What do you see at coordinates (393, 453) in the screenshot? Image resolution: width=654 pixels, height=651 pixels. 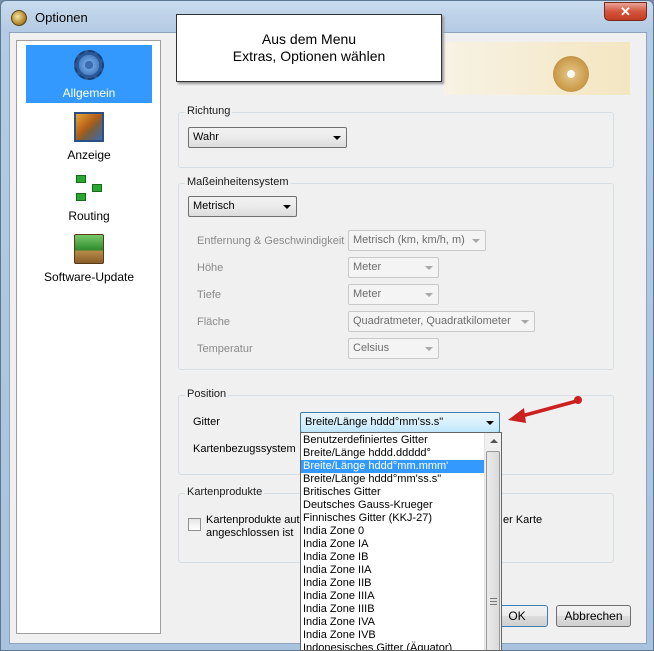 I see `dropdown-option: Breite/Länge hddd.ddddd°` at bounding box center [393, 453].